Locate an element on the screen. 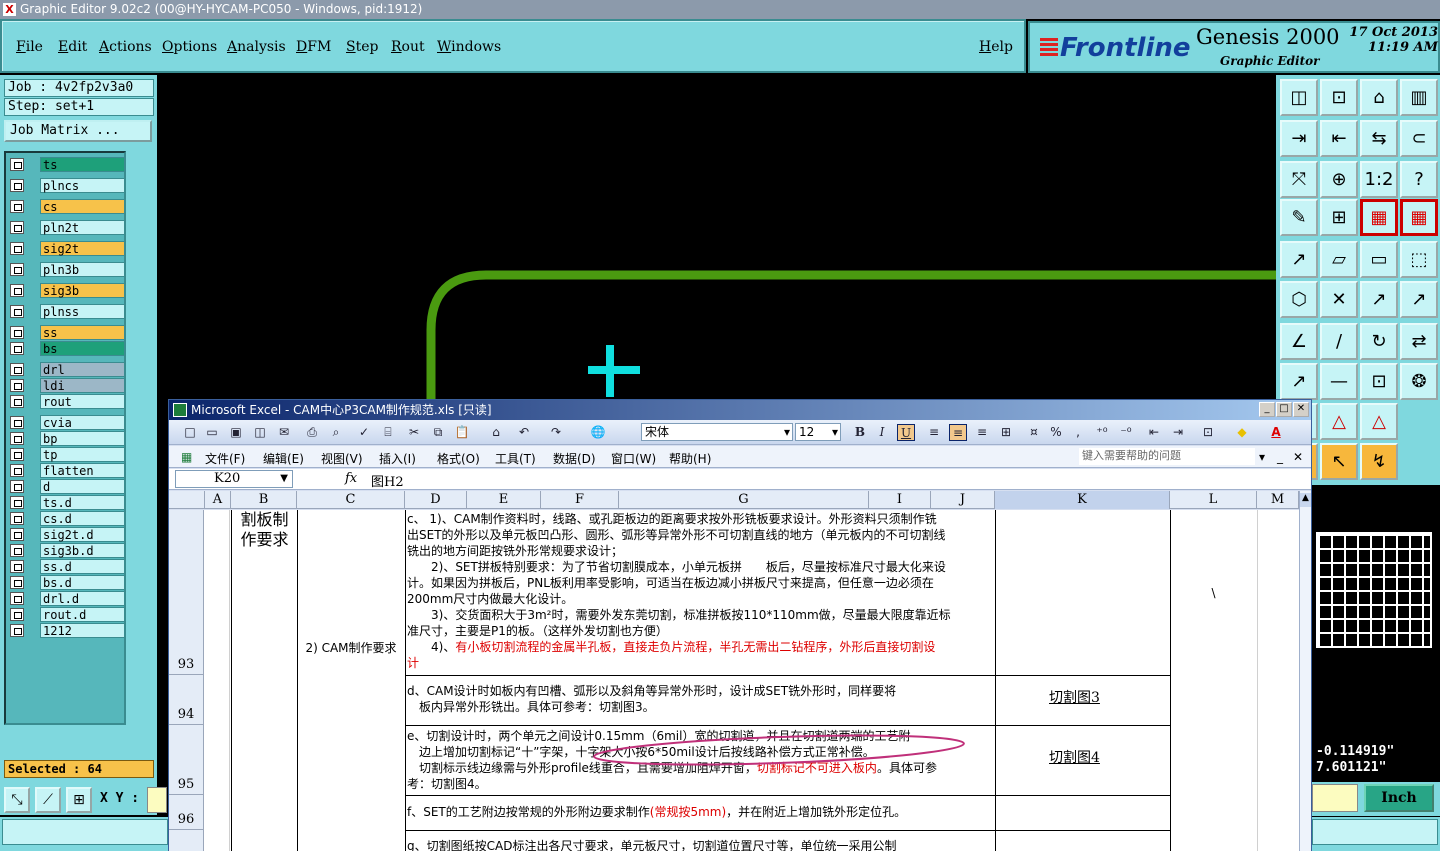 The image size is (1440, 851). row-header-95: 95 is located at coordinates (186, 760).